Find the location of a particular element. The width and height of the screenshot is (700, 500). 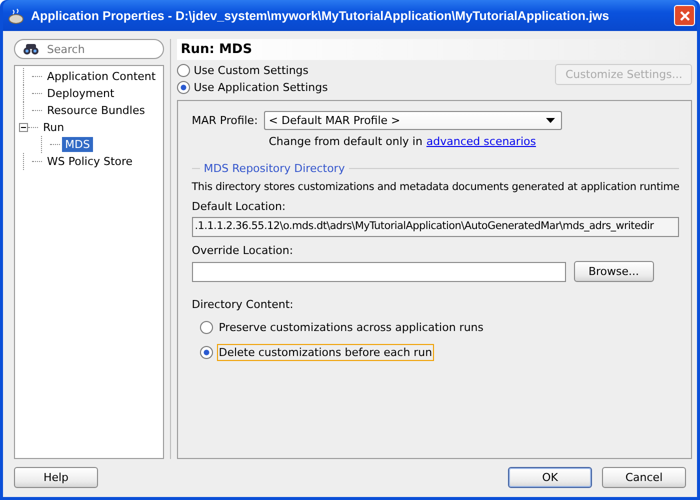

tree-item: Deployment is located at coordinates (81, 93).